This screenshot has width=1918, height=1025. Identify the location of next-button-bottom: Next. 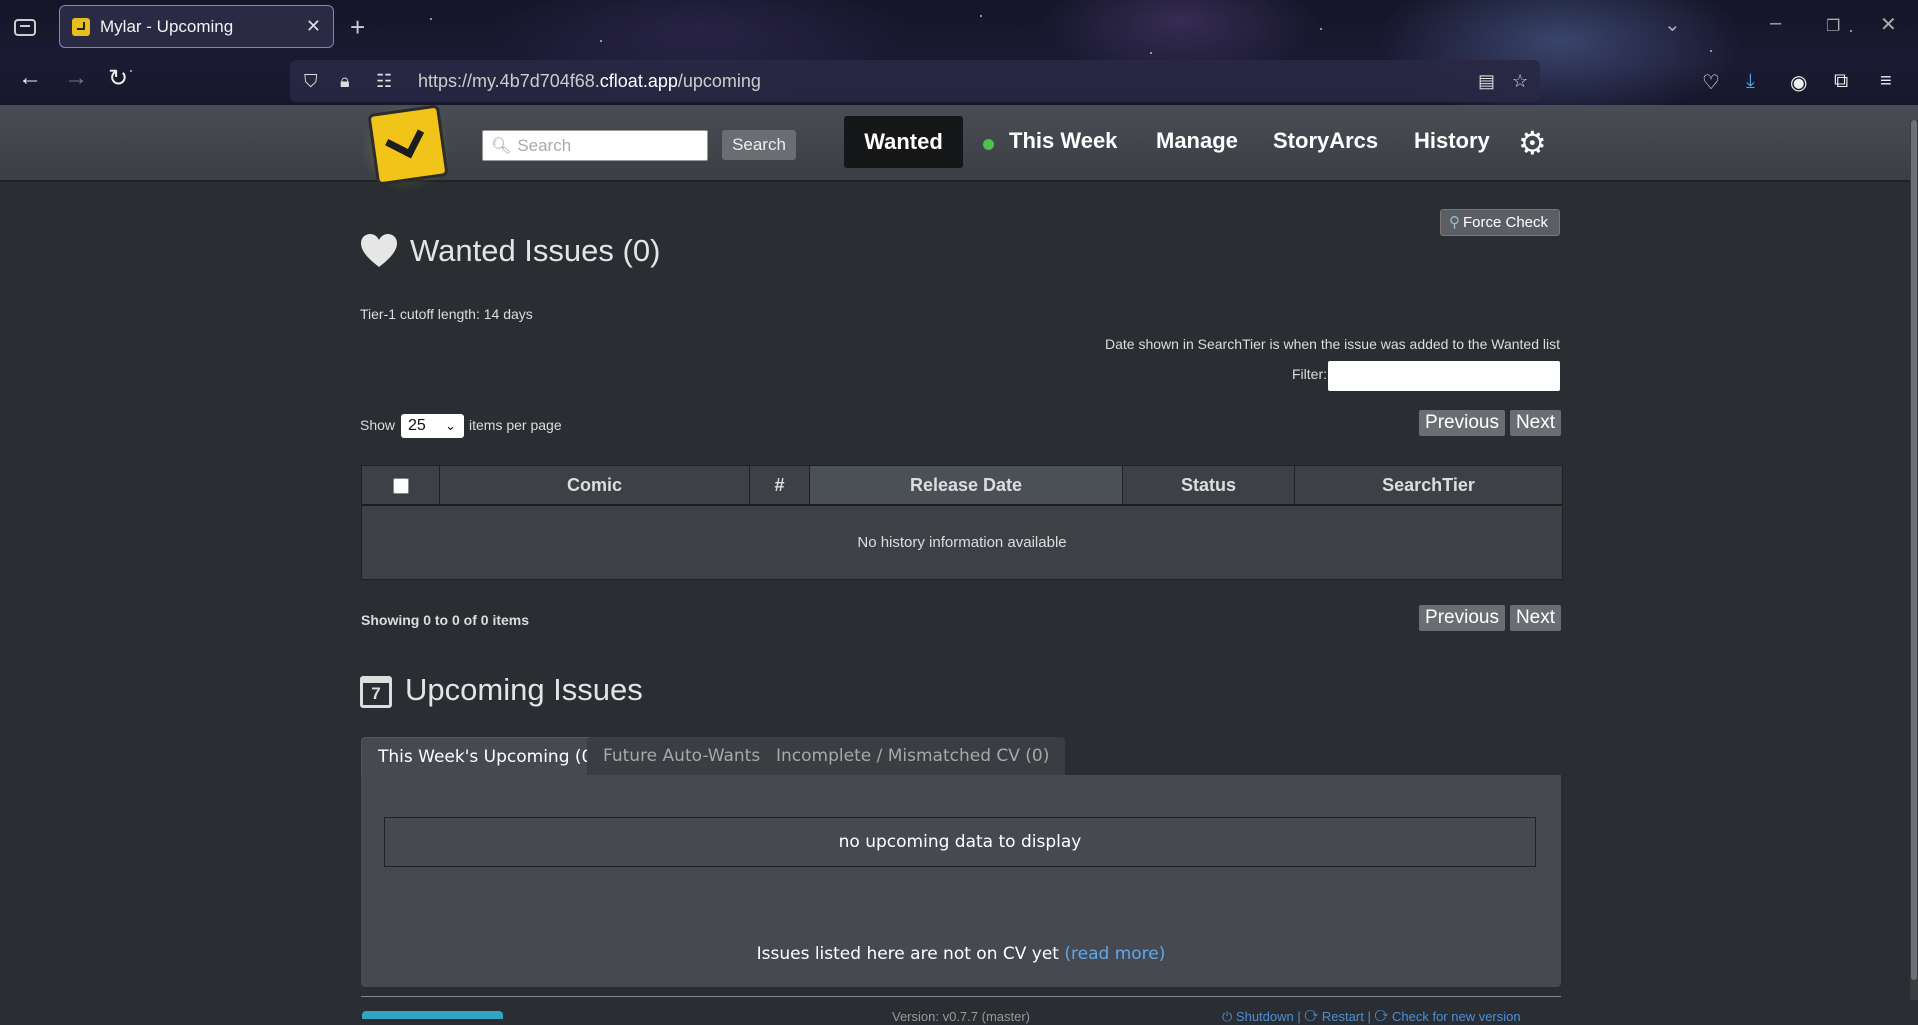
(1535, 618).